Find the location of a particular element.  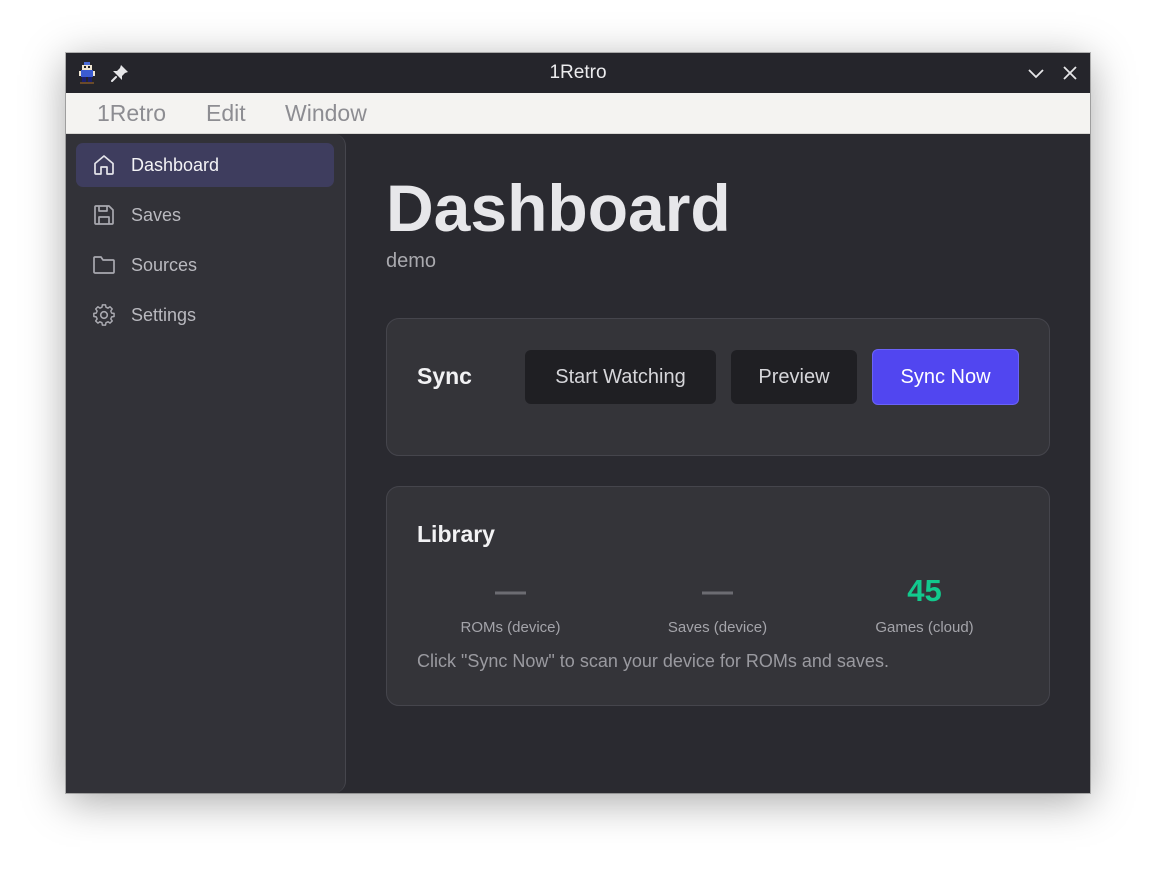

menu-1retro: 1Retro is located at coordinates (131, 113).